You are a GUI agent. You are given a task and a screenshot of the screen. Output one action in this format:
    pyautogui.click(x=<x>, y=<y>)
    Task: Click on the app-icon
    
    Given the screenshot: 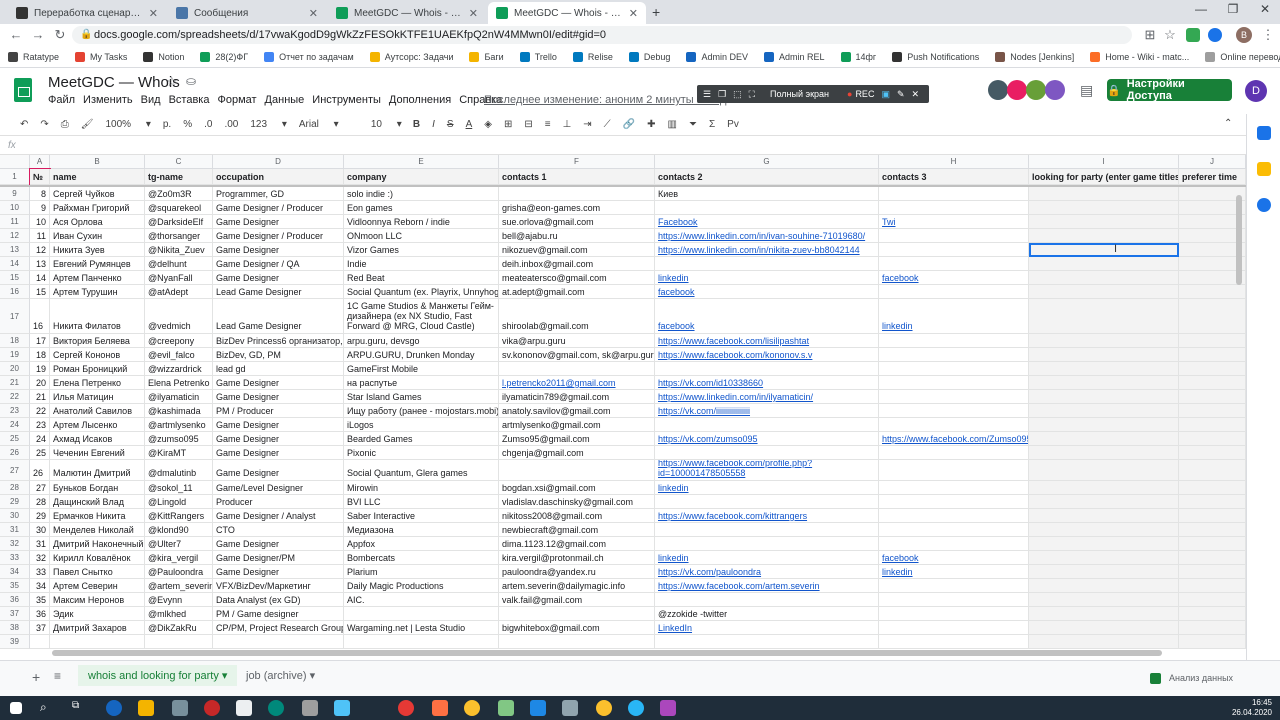 What is the action you would take?
    pyautogui.click(x=342, y=708)
    